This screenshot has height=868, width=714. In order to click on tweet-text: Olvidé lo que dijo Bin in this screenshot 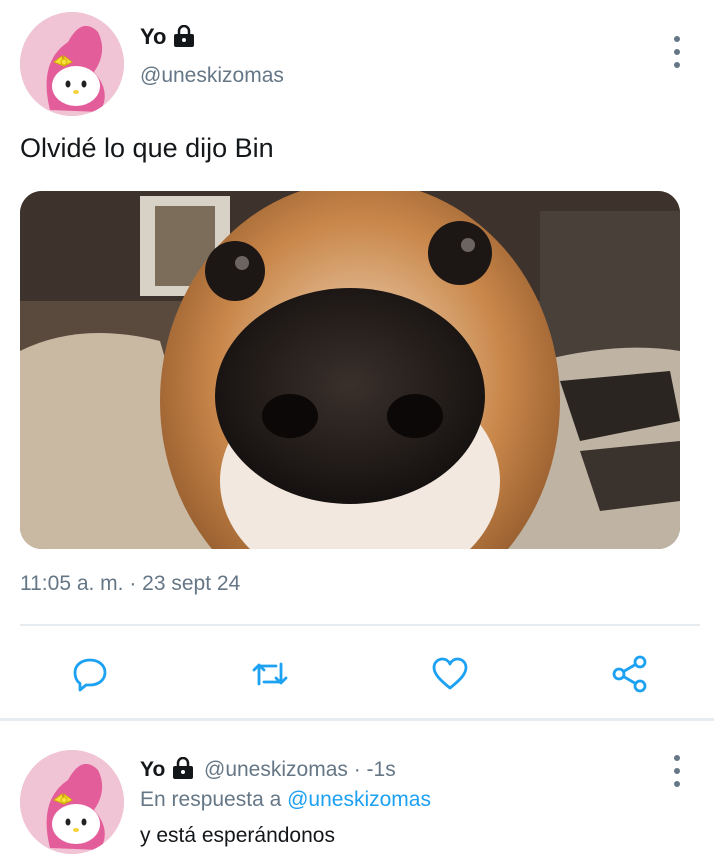, I will do `click(147, 148)`.